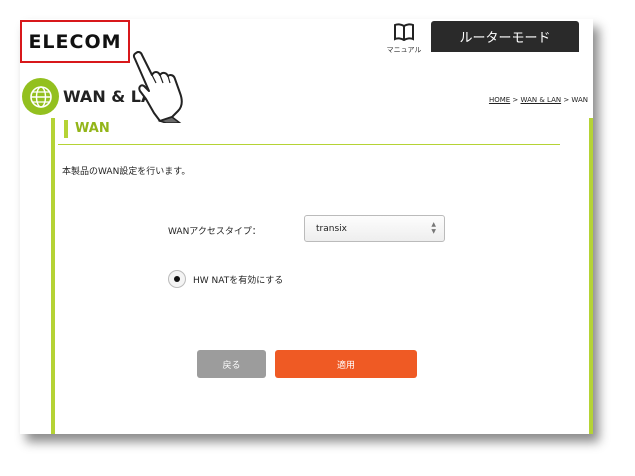  What do you see at coordinates (579, 100) in the screenshot?
I see `breadcrumb-current: WAN` at bounding box center [579, 100].